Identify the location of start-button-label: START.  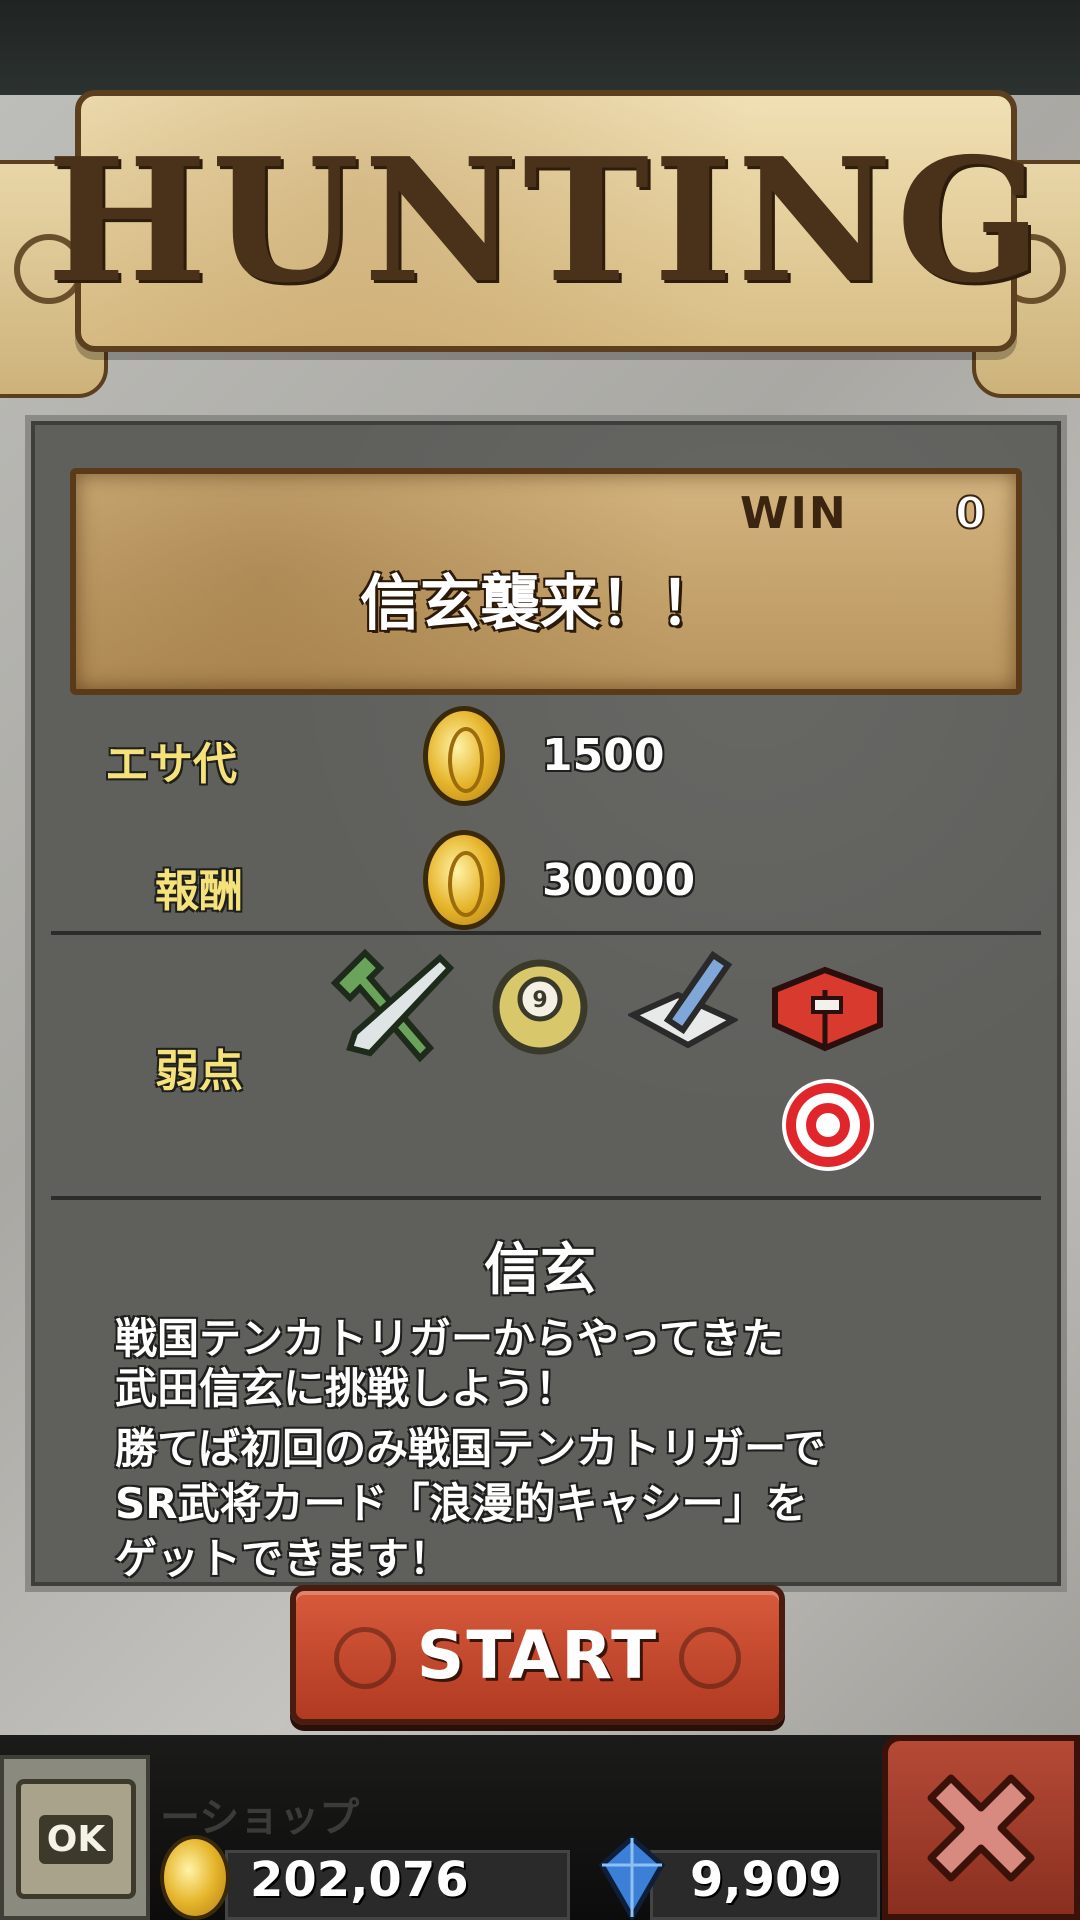
(537, 1655).